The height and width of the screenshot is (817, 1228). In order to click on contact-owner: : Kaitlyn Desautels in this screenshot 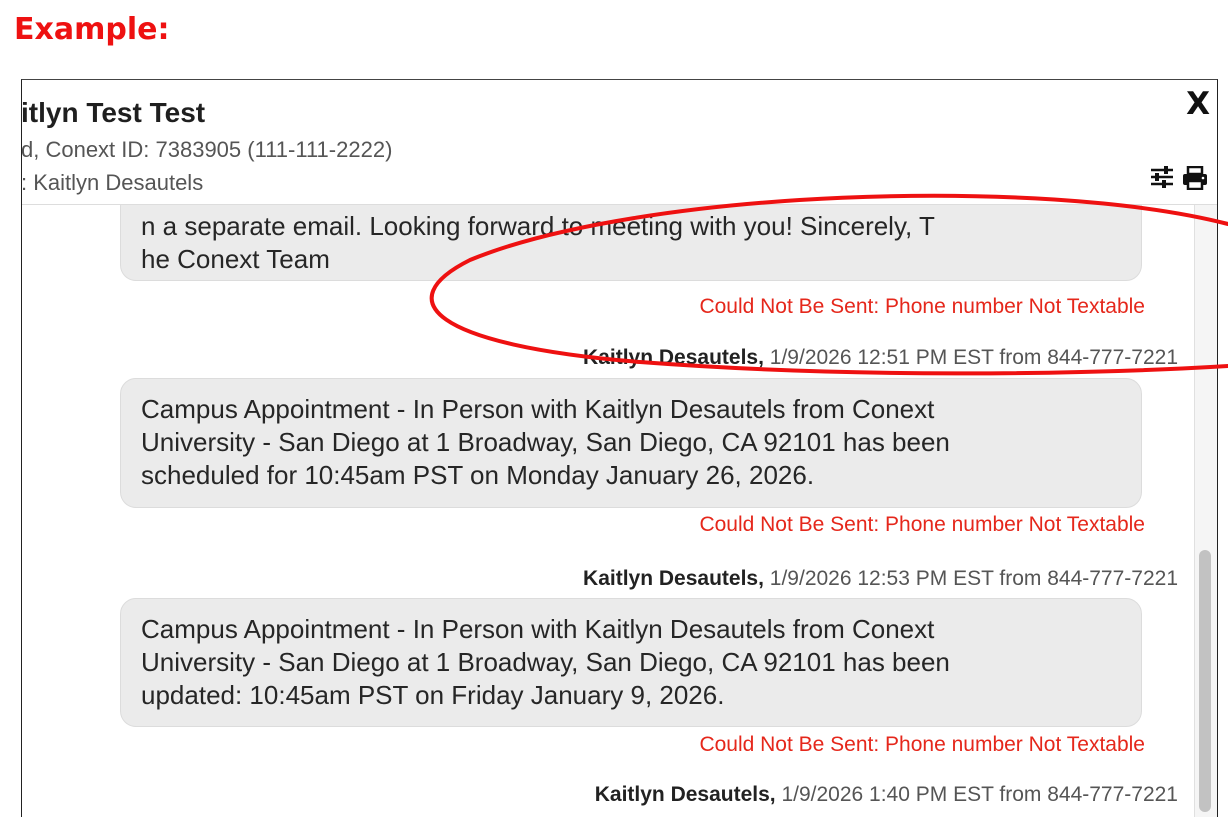, I will do `click(112, 182)`.